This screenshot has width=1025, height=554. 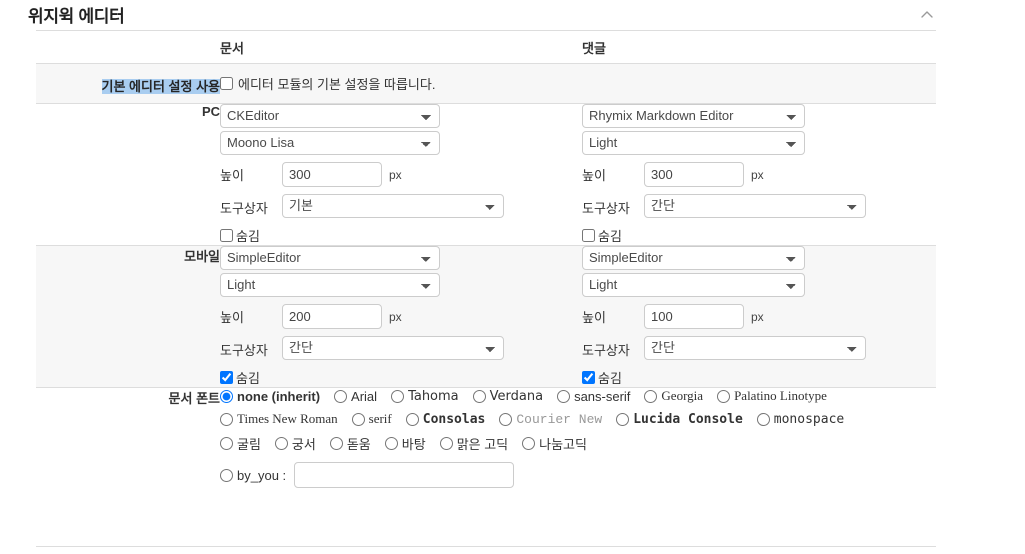 What do you see at coordinates (759, 47) in the screenshot?
I see `column-header-comment: 댓글` at bounding box center [759, 47].